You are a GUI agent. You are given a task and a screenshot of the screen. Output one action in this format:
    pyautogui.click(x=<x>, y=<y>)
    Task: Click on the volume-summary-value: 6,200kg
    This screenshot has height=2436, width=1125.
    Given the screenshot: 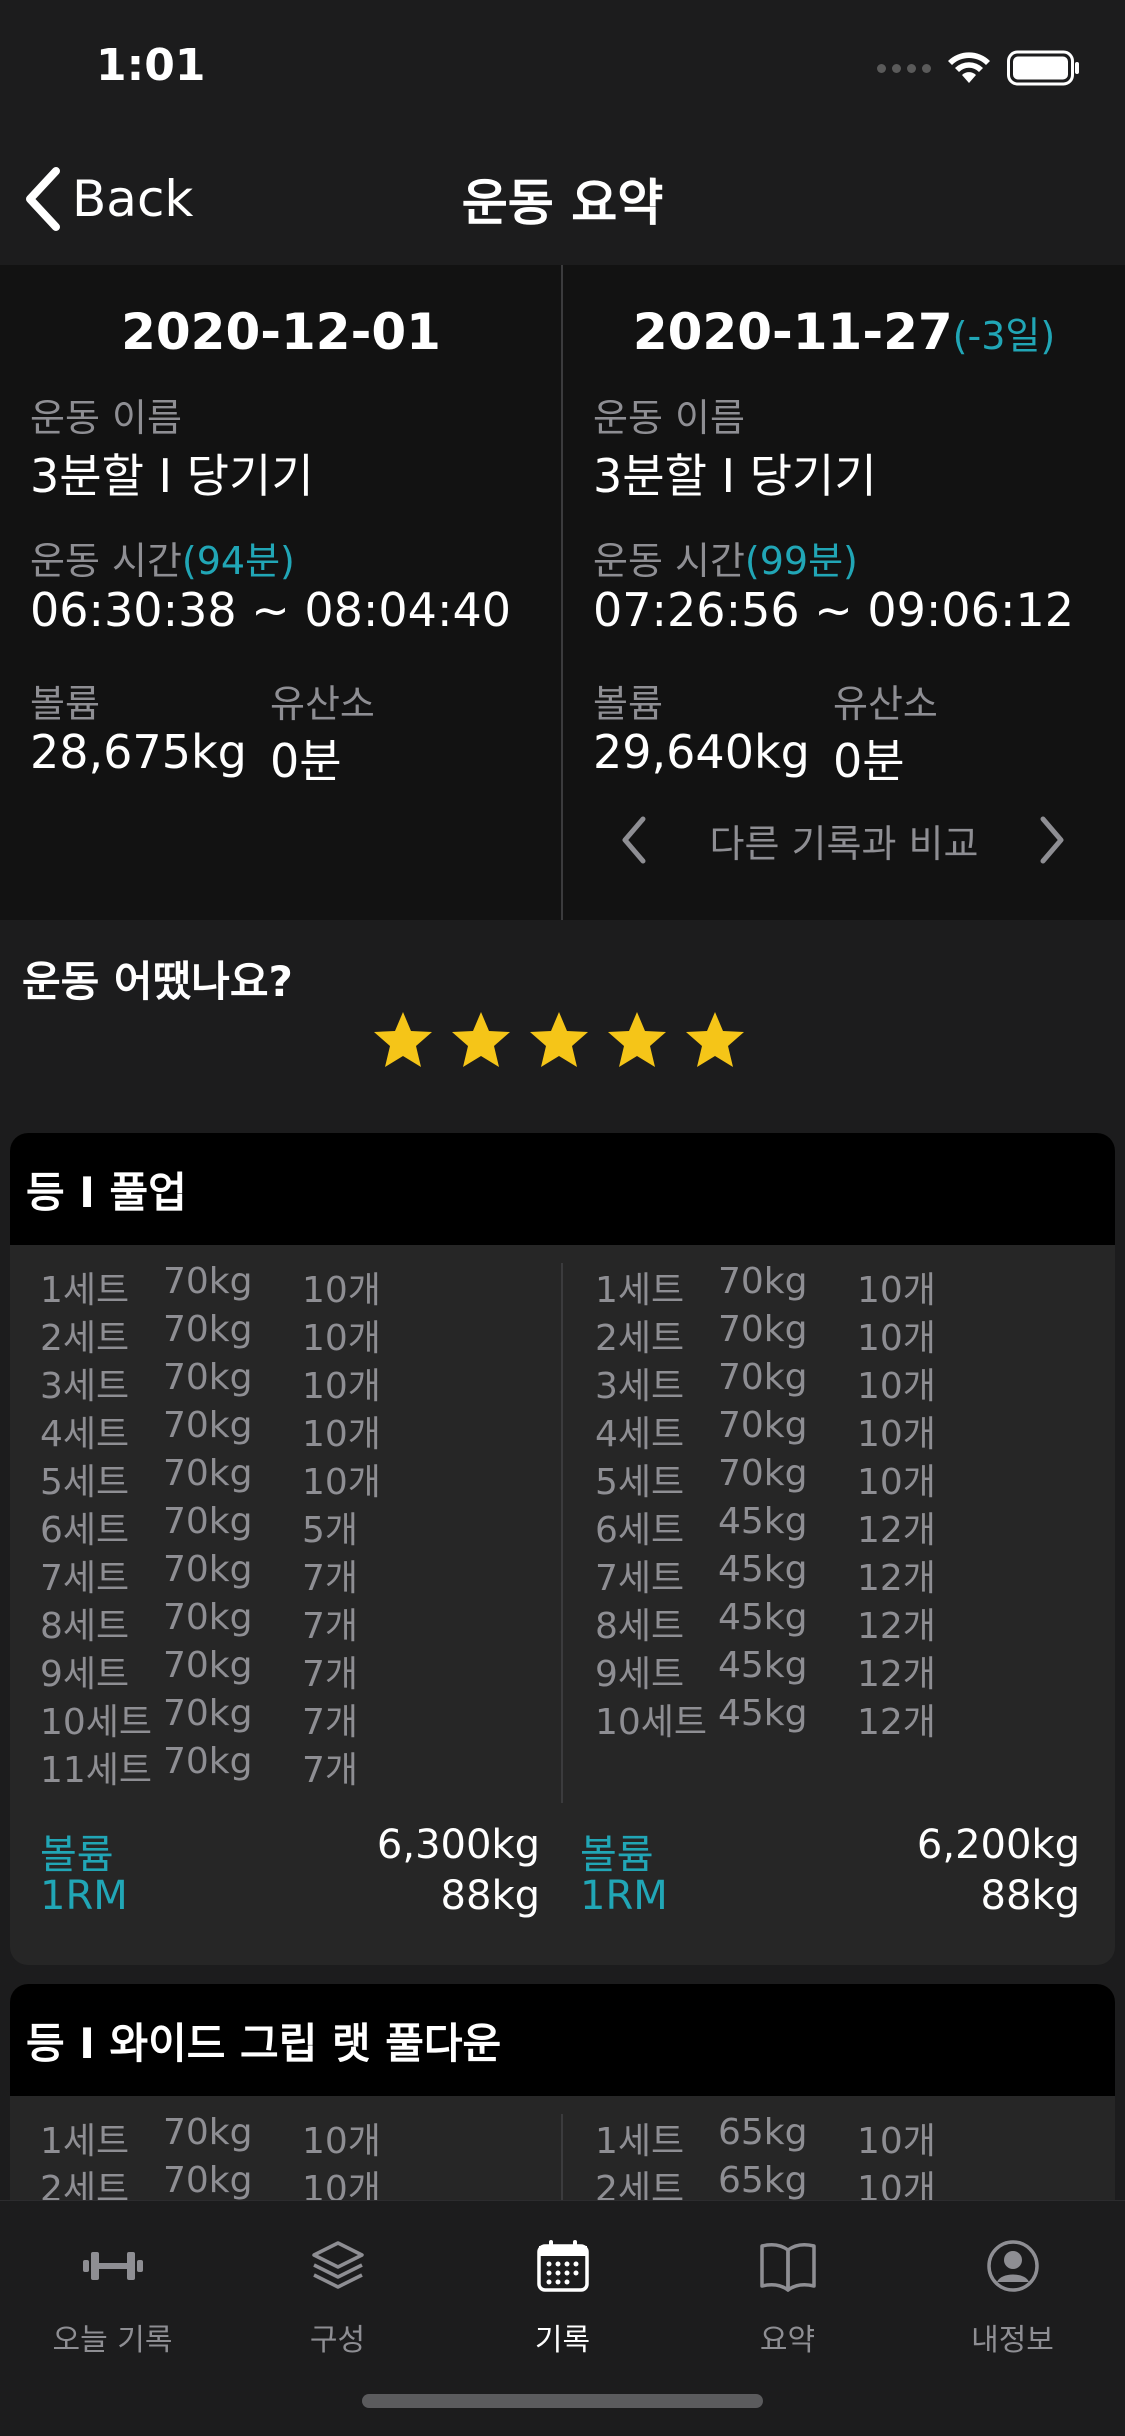 What is the action you would take?
    pyautogui.click(x=998, y=1845)
    